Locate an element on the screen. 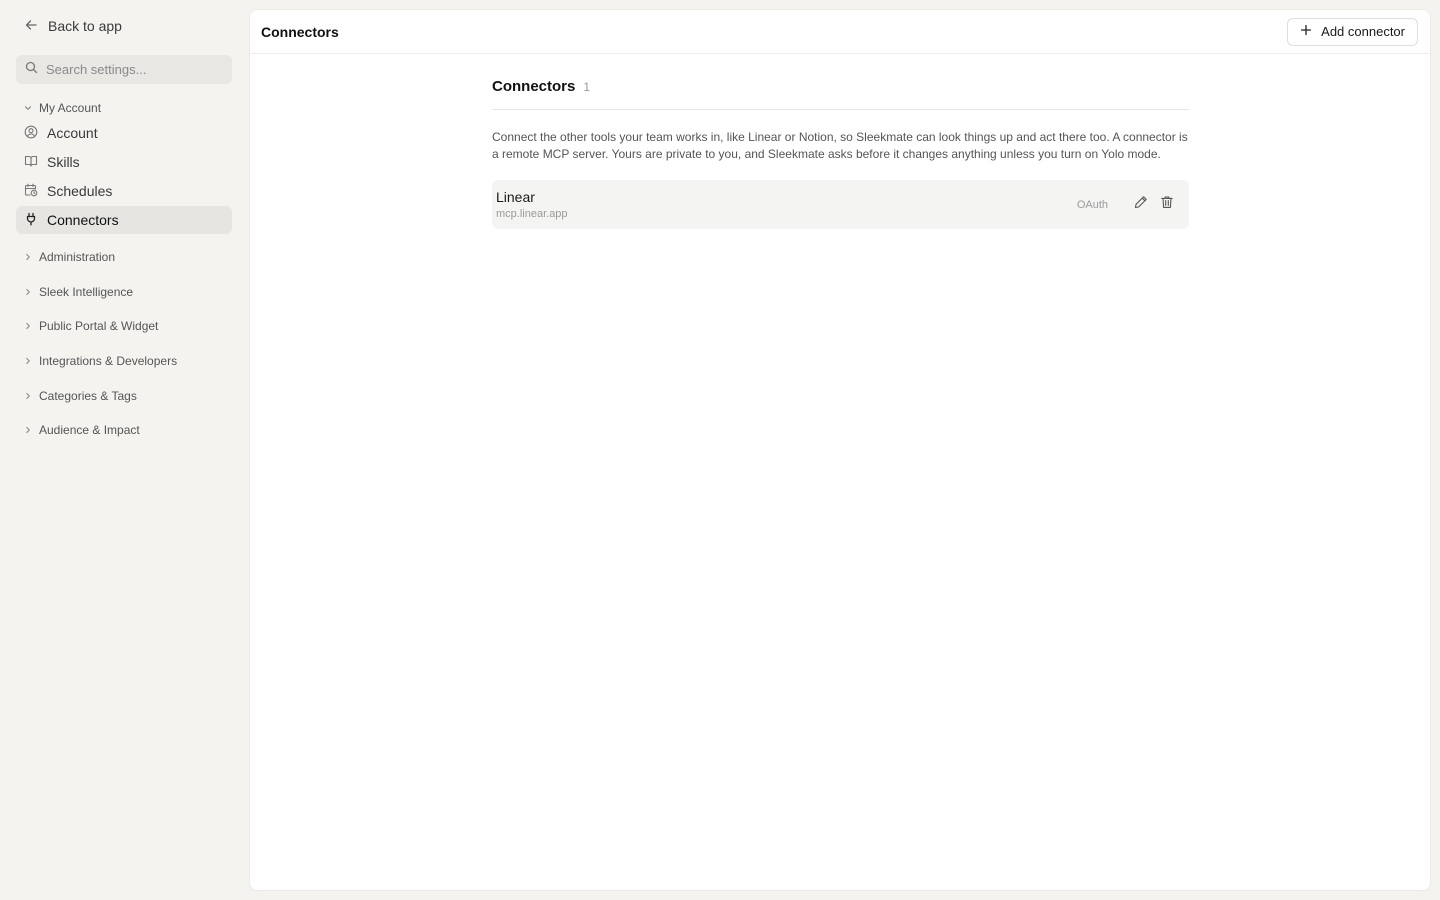  auth-type-badge: OAuth is located at coordinates (1092, 204).